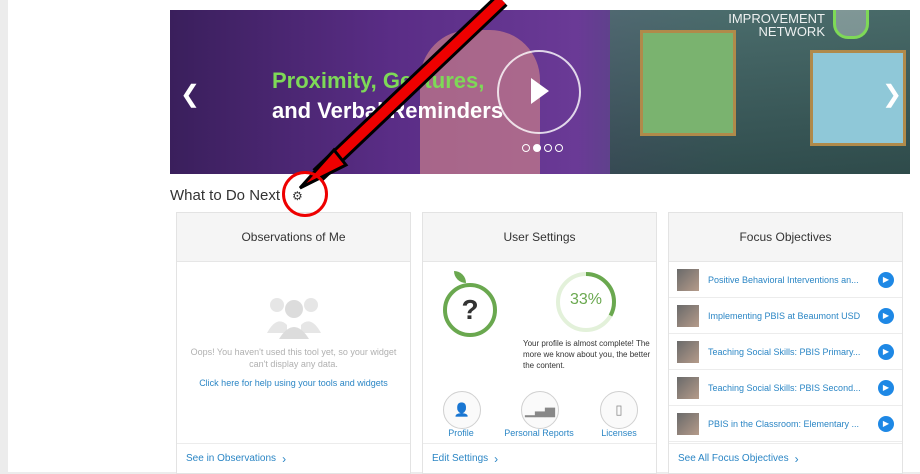  What do you see at coordinates (540, 410) in the screenshot?
I see `bar-chart-icon: ▁▃▅` at bounding box center [540, 410].